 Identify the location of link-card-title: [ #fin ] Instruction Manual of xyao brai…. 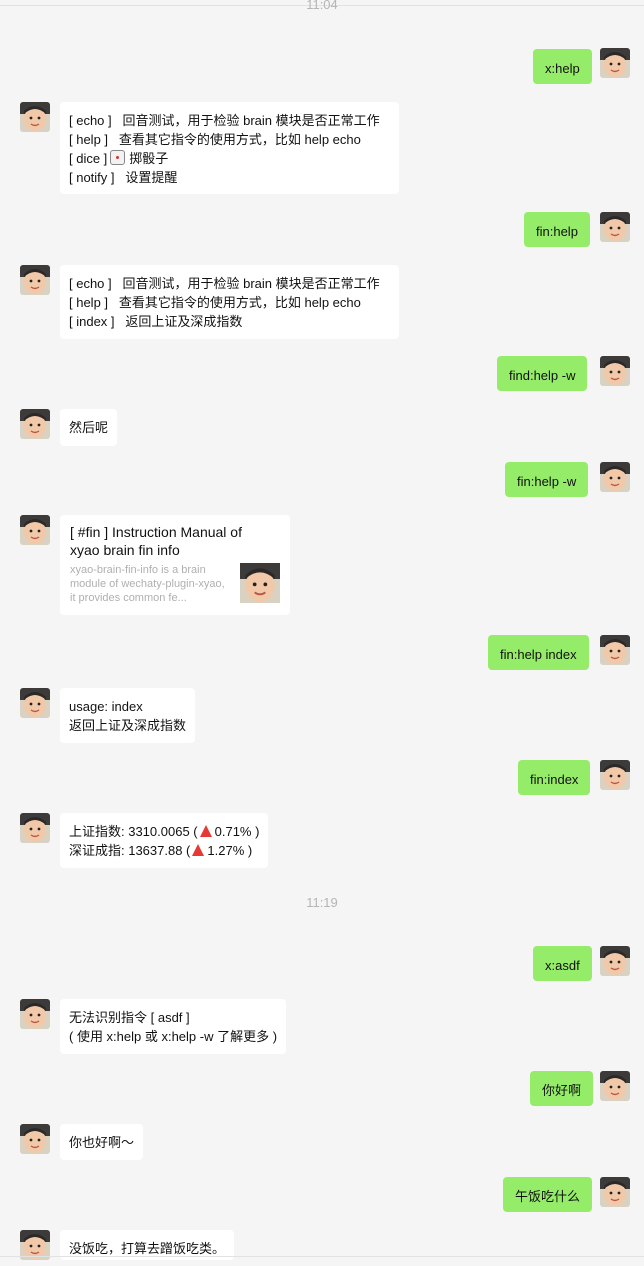
(156, 541).